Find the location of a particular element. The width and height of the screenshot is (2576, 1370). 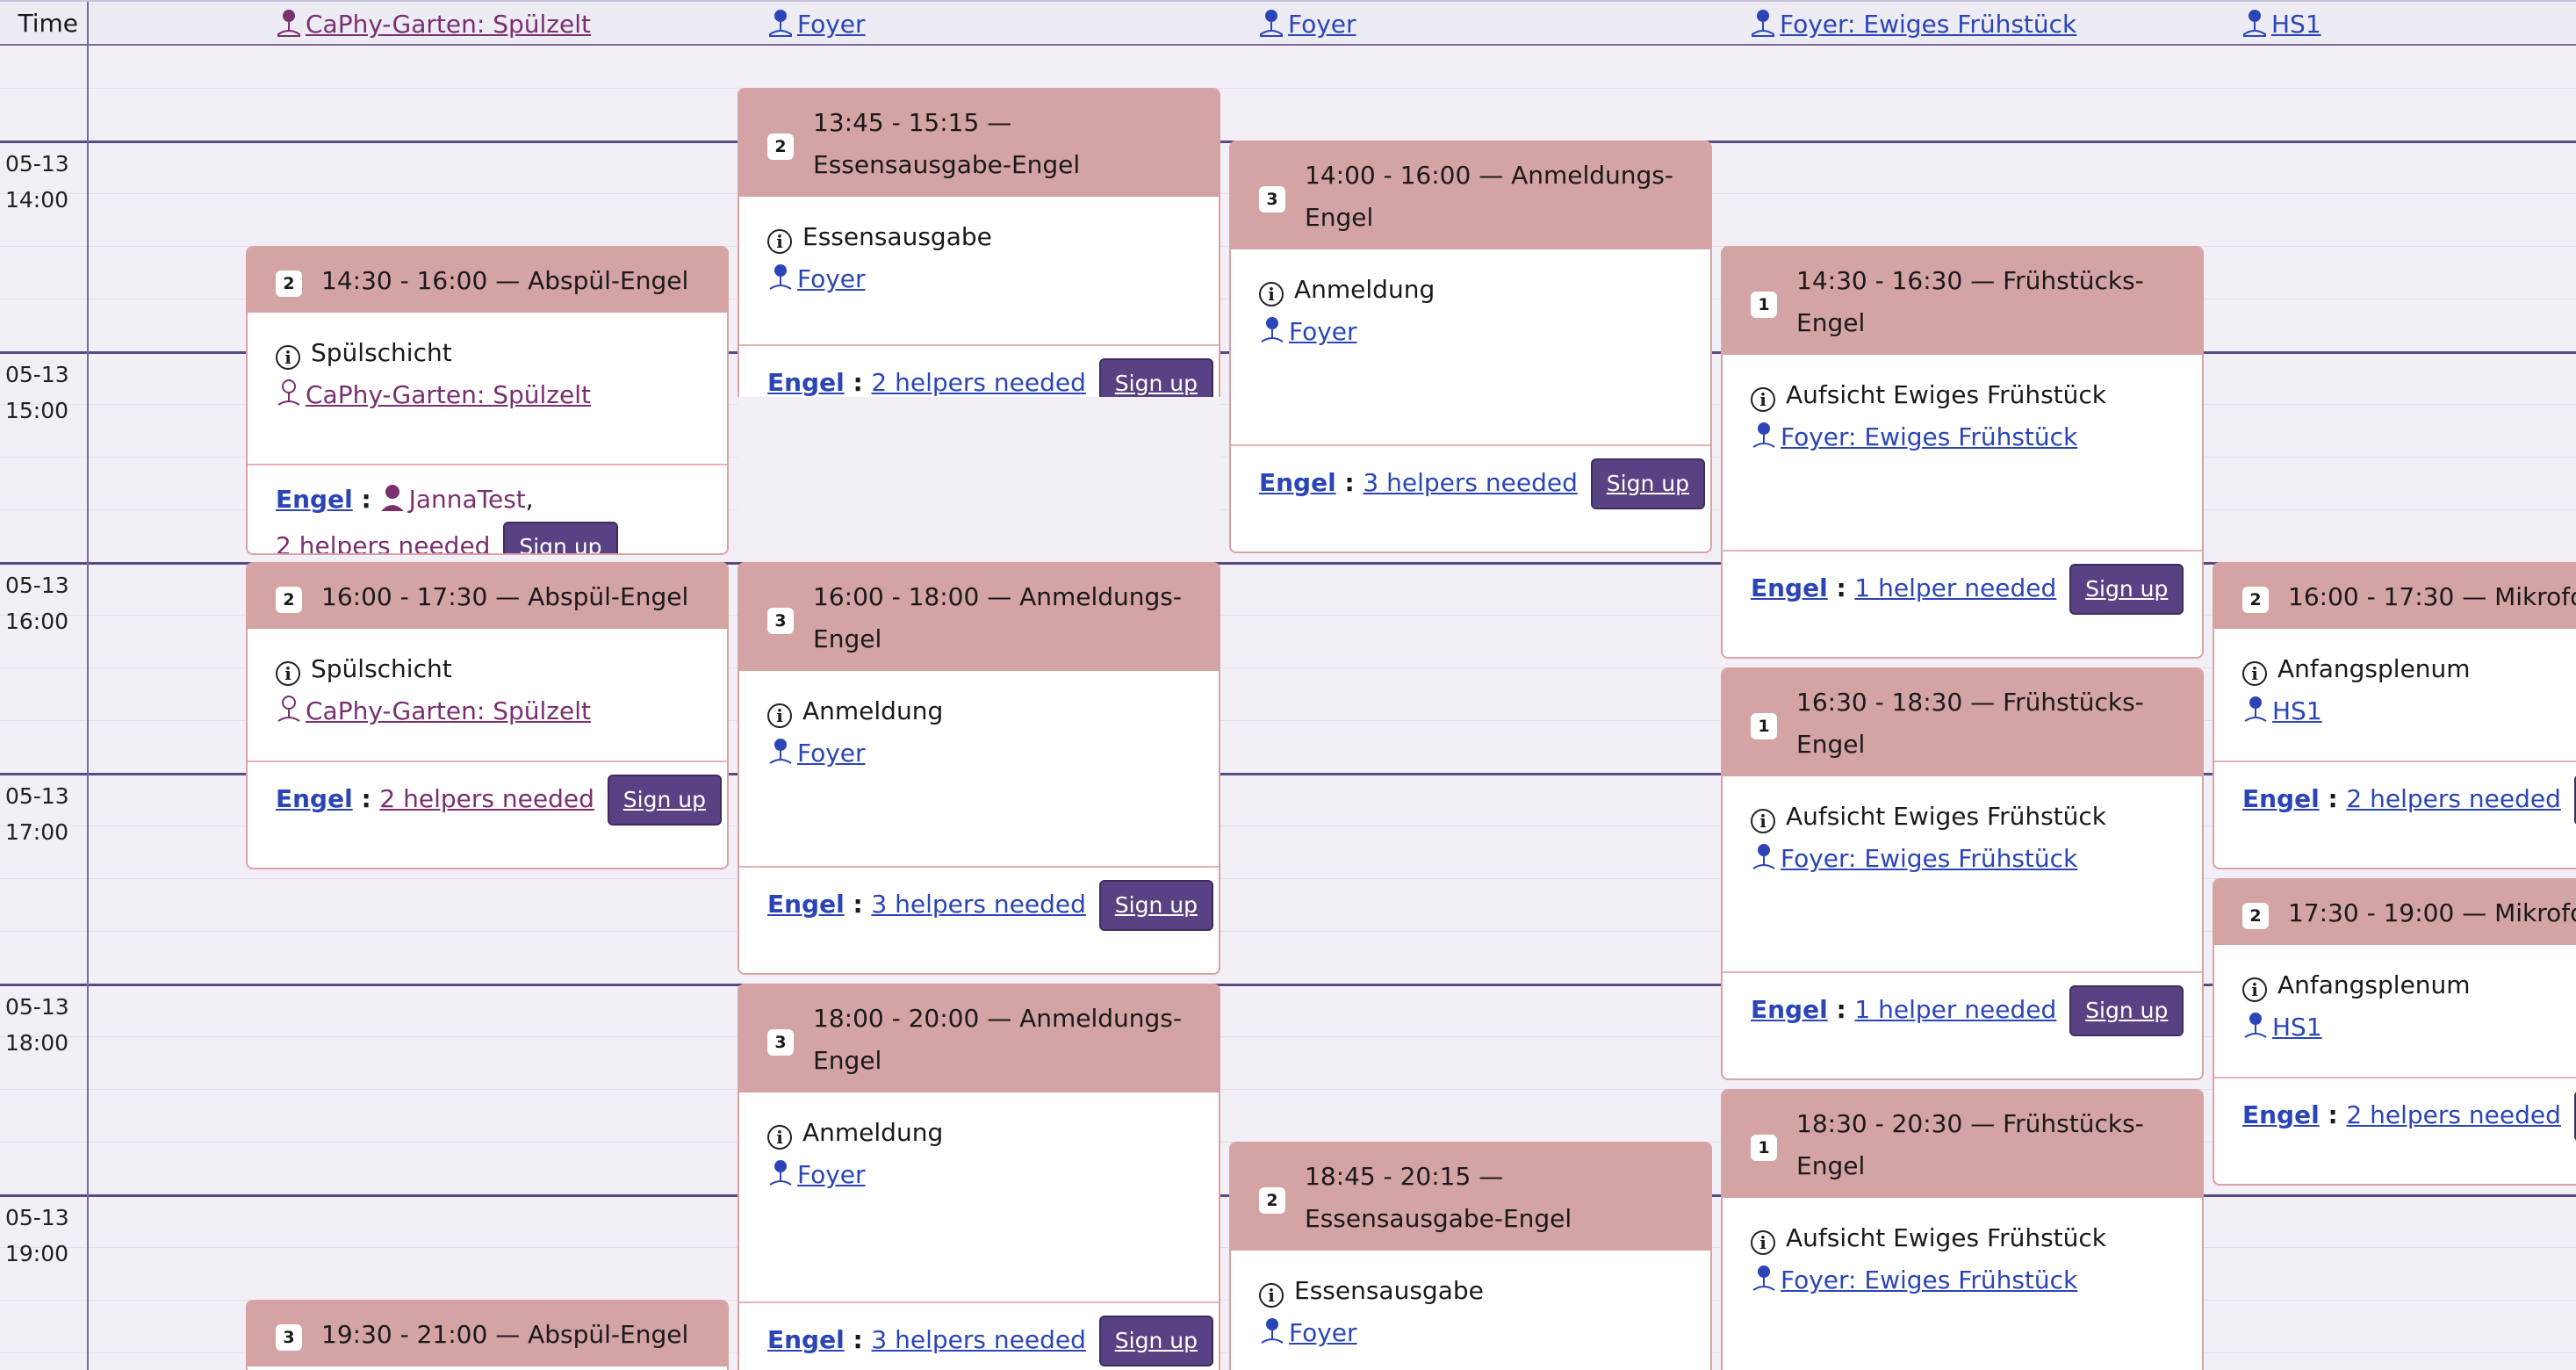

column-header-foyer-1: Foyer is located at coordinates (816, 24).